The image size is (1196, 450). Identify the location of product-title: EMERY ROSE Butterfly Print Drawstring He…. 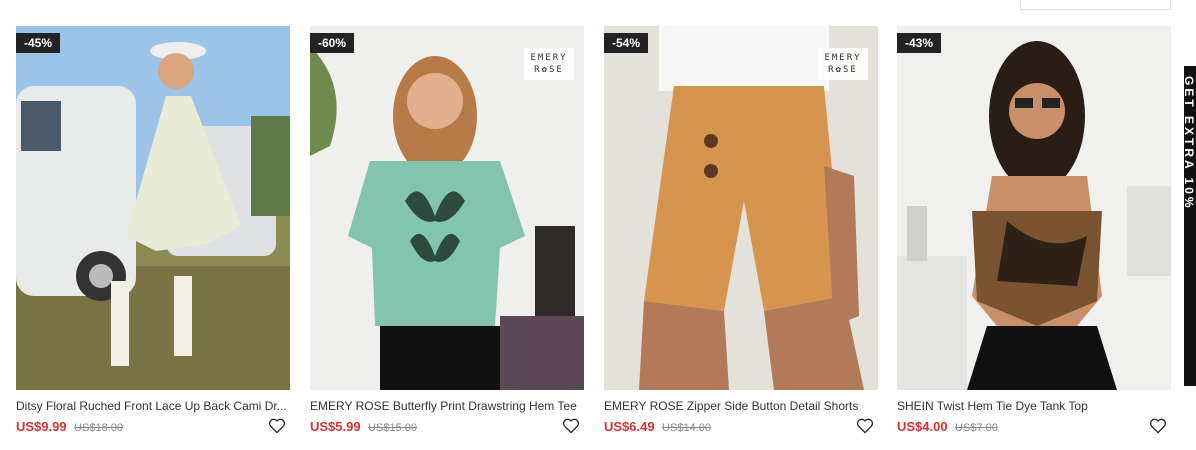
(447, 406).